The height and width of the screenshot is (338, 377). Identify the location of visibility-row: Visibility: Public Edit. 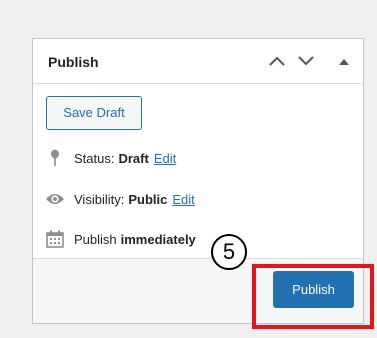
(120, 199).